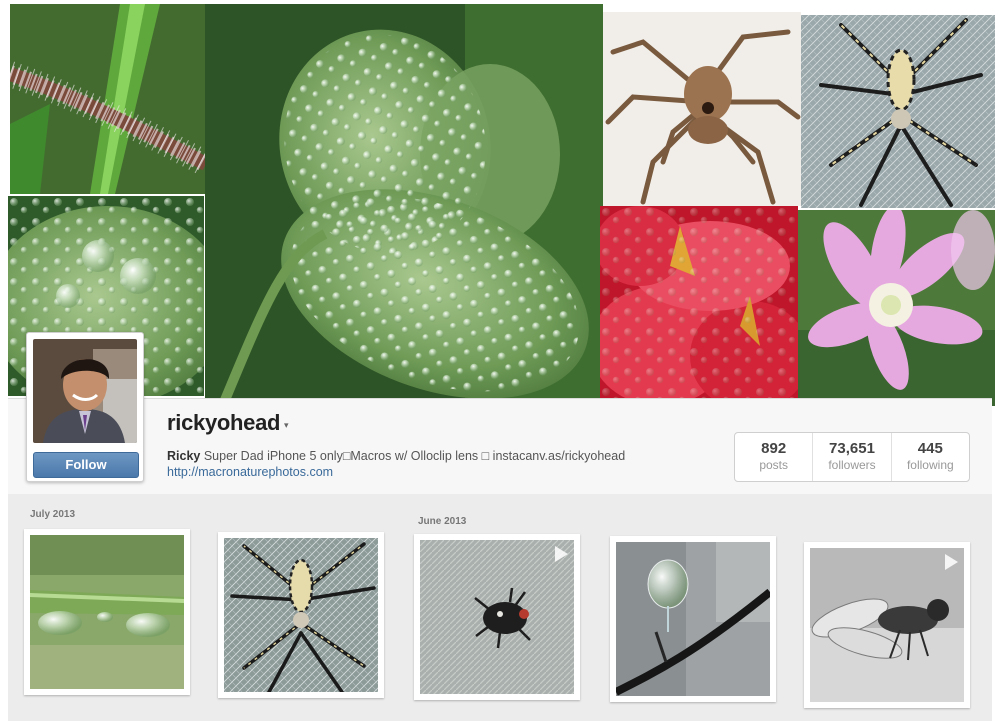 The width and height of the screenshot is (1000, 721). What do you see at coordinates (699, 305) in the screenshot?
I see `cover-photo-red-flower` at bounding box center [699, 305].